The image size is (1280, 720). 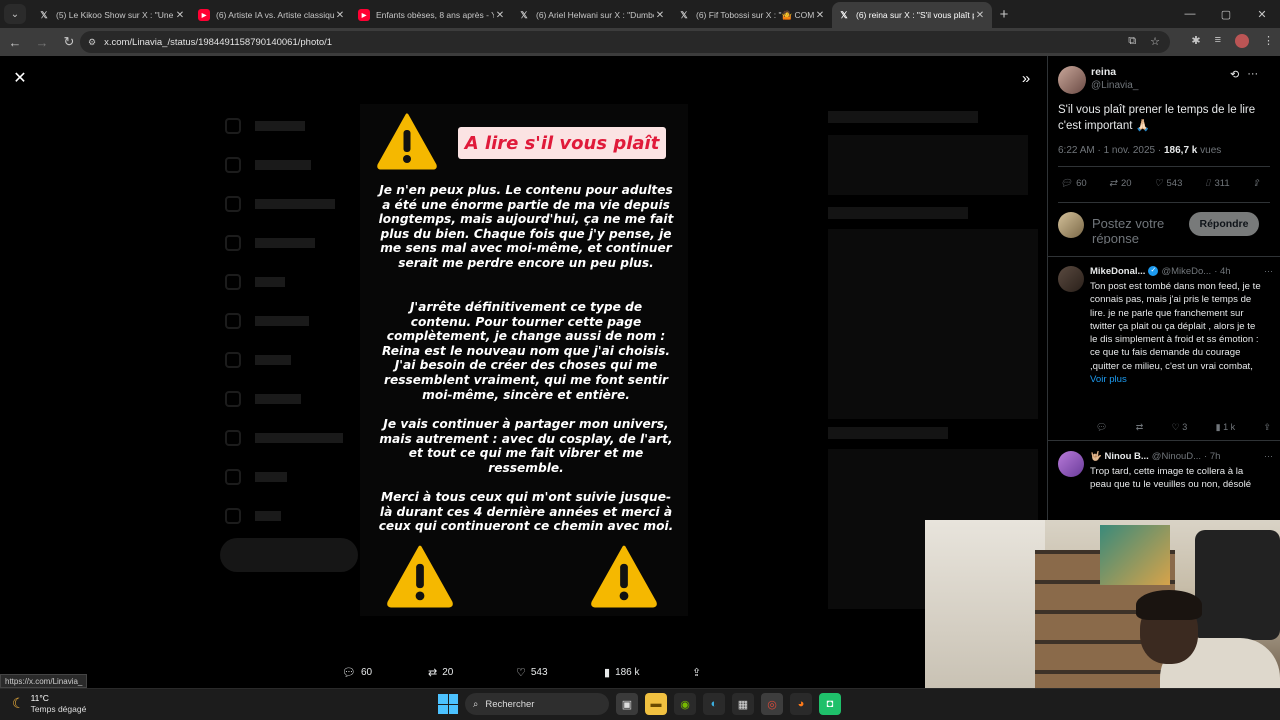 I want to click on extensions-icon: ✱, so click(x=1195, y=41).